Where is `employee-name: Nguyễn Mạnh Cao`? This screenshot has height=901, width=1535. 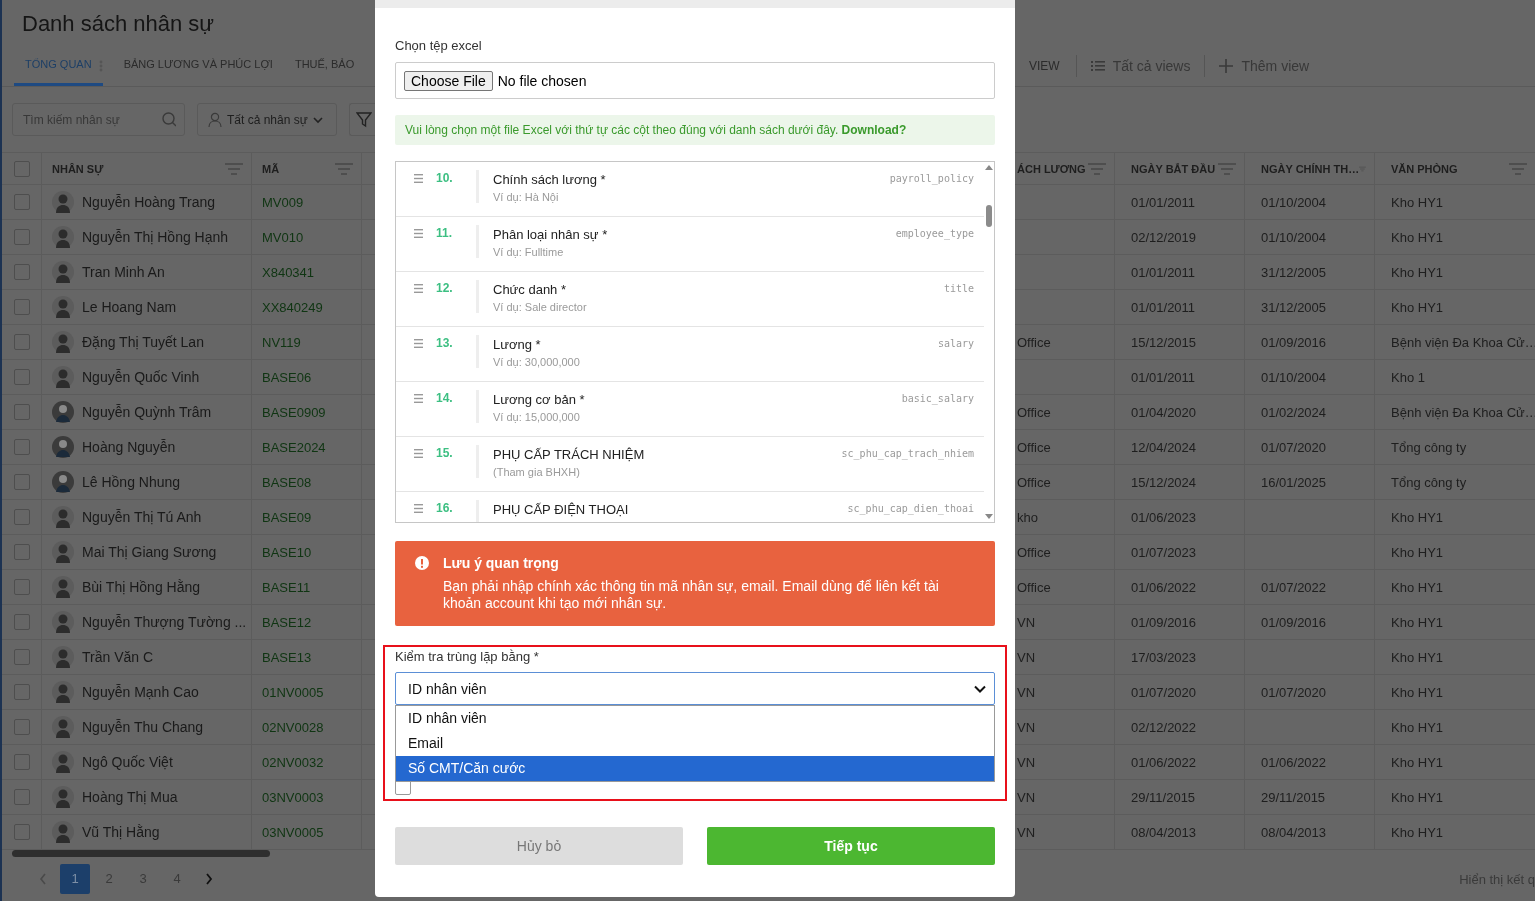
employee-name: Nguyễn Mạnh Cao is located at coordinates (140, 692).